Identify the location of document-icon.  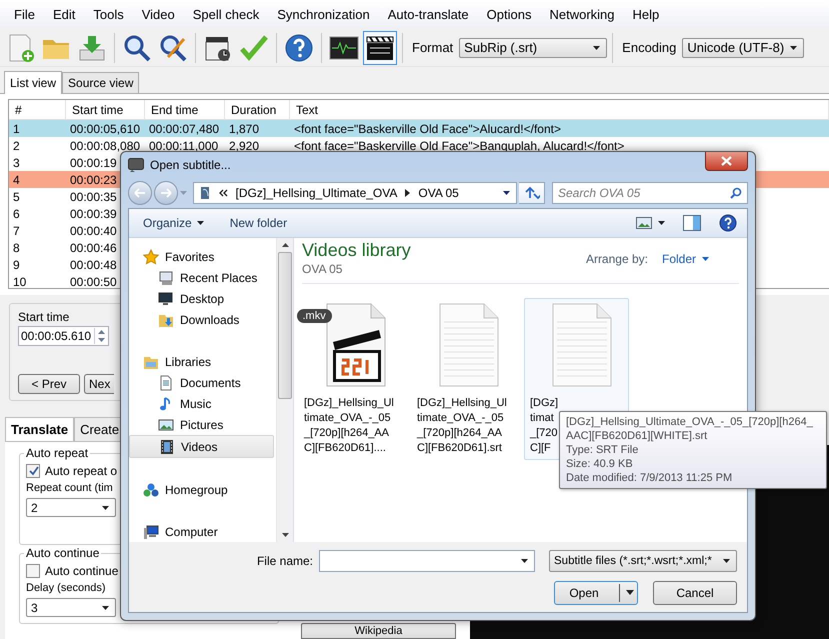
(166, 382).